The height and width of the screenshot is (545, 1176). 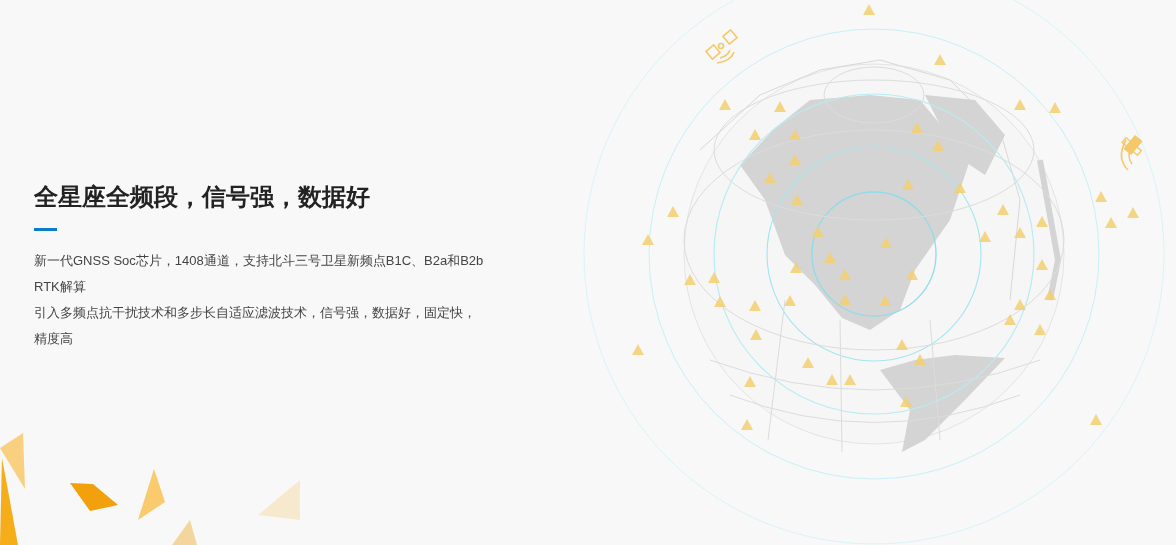 What do you see at coordinates (259, 274) in the screenshot?
I see `description-text: 新一代GNSS Soc芯片，1408通道，支持北斗三号卫星新频点B1C、B2a和B2b RTK解算` at bounding box center [259, 274].